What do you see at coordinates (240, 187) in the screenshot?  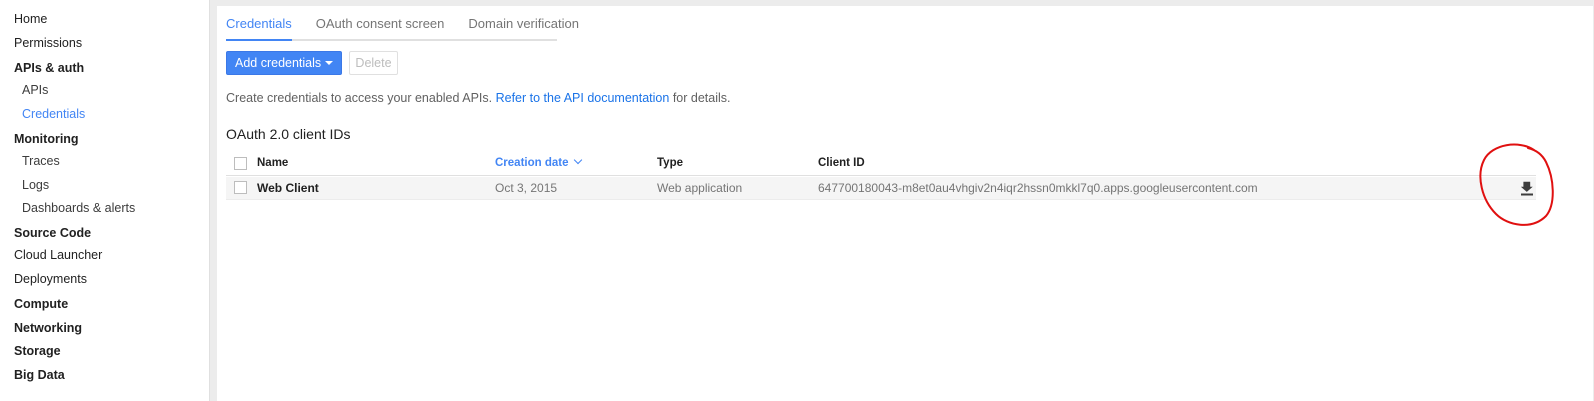 I see `row-checkbox` at bounding box center [240, 187].